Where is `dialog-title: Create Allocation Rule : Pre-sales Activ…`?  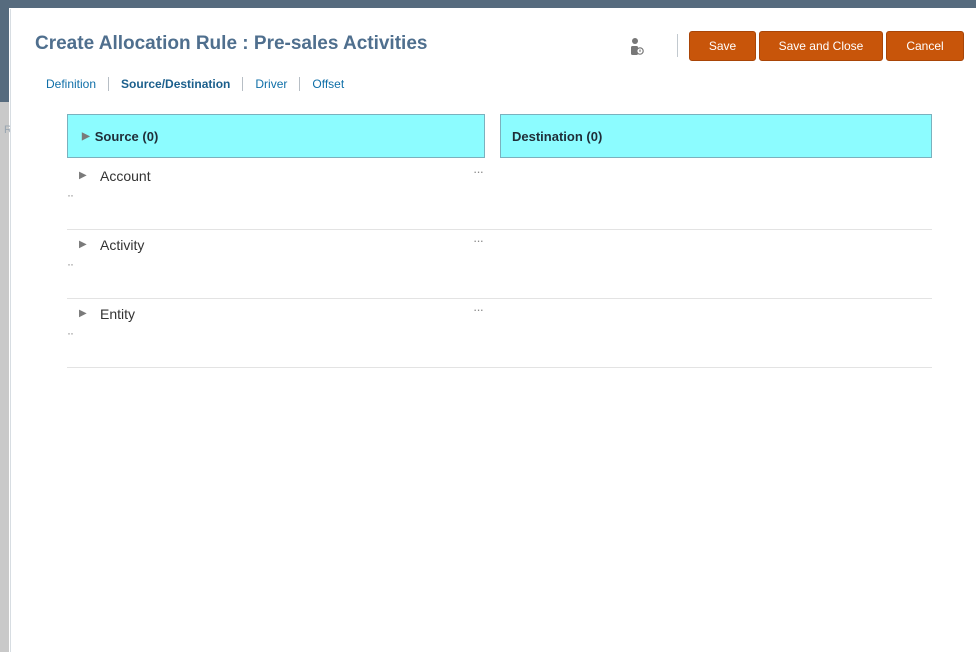 dialog-title: Create Allocation Rule : Pre-sales Activ… is located at coordinates (231, 43).